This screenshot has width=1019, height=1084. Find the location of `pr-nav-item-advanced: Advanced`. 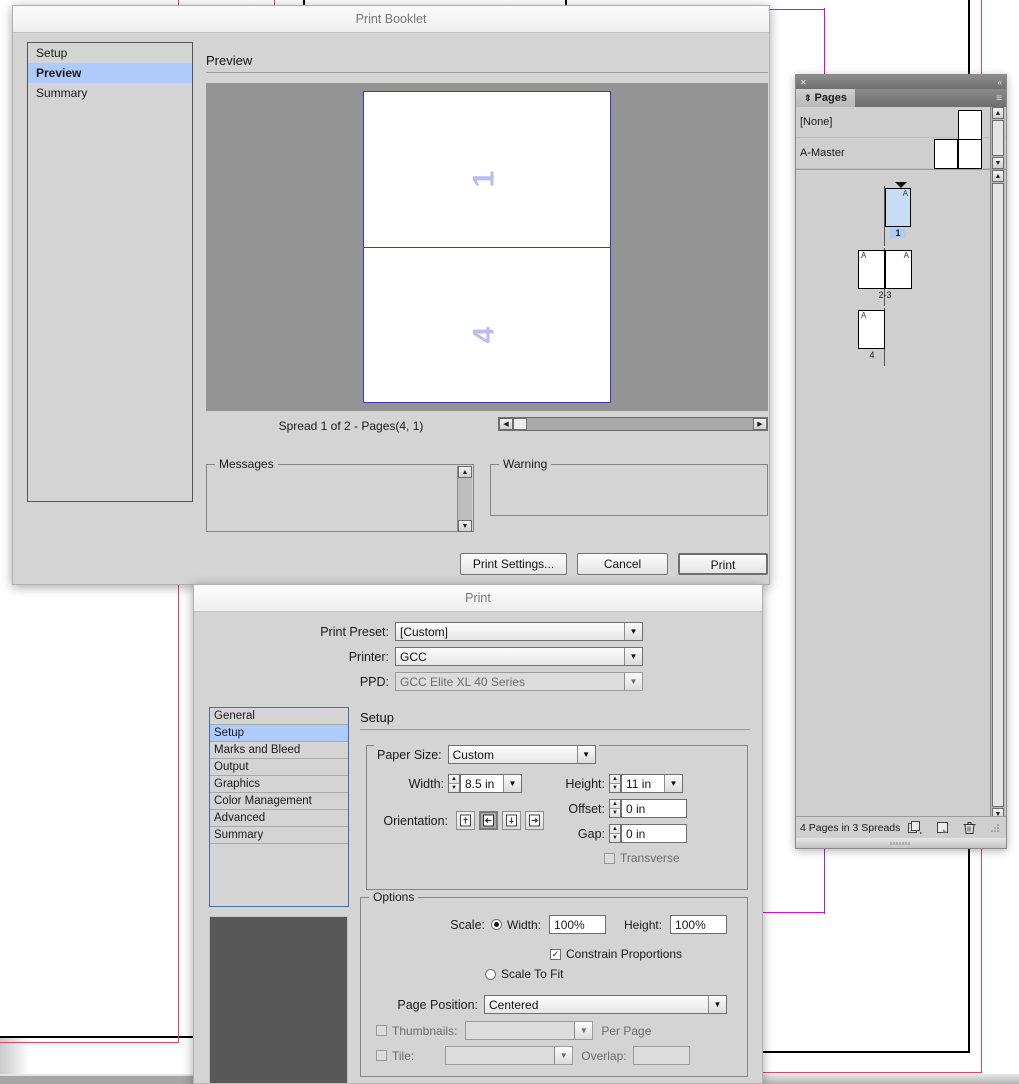

pr-nav-item-advanced: Advanced is located at coordinates (279, 818).